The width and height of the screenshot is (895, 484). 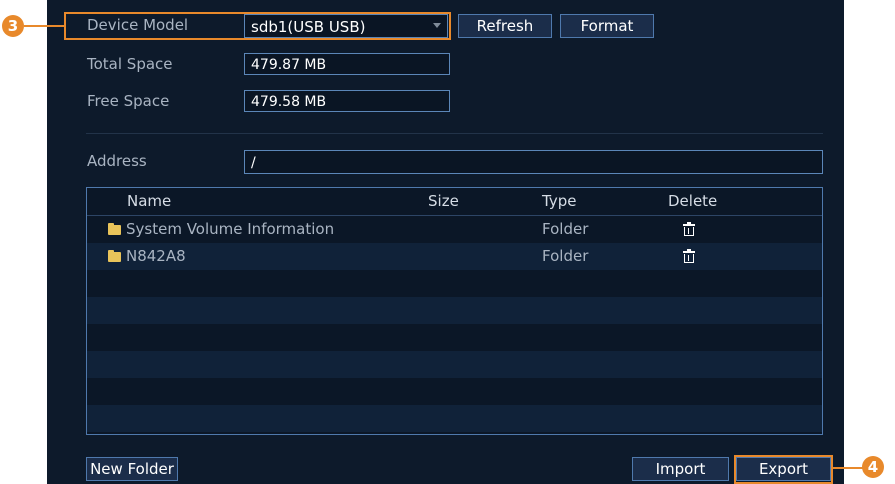 What do you see at coordinates (505, 26) in the screenshot?
I see `refresh-button: Refresh` at bounding box center [505, 26].